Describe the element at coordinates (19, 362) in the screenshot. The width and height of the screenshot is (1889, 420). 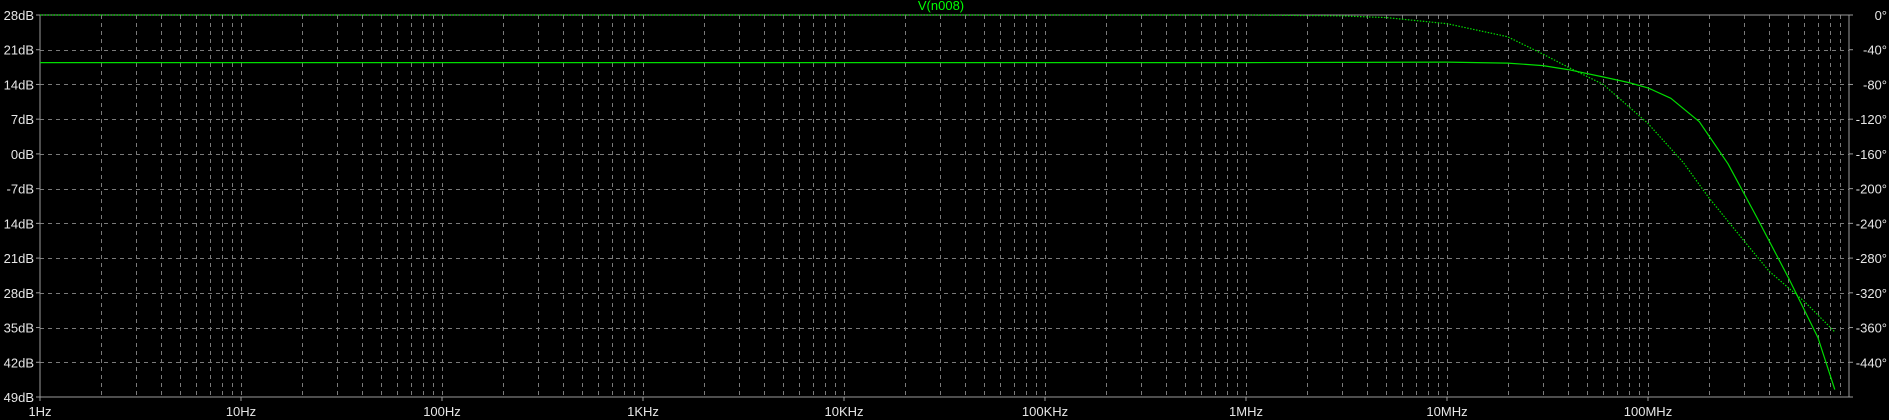
I see `y-left-tick-label: 42dB` at that location.